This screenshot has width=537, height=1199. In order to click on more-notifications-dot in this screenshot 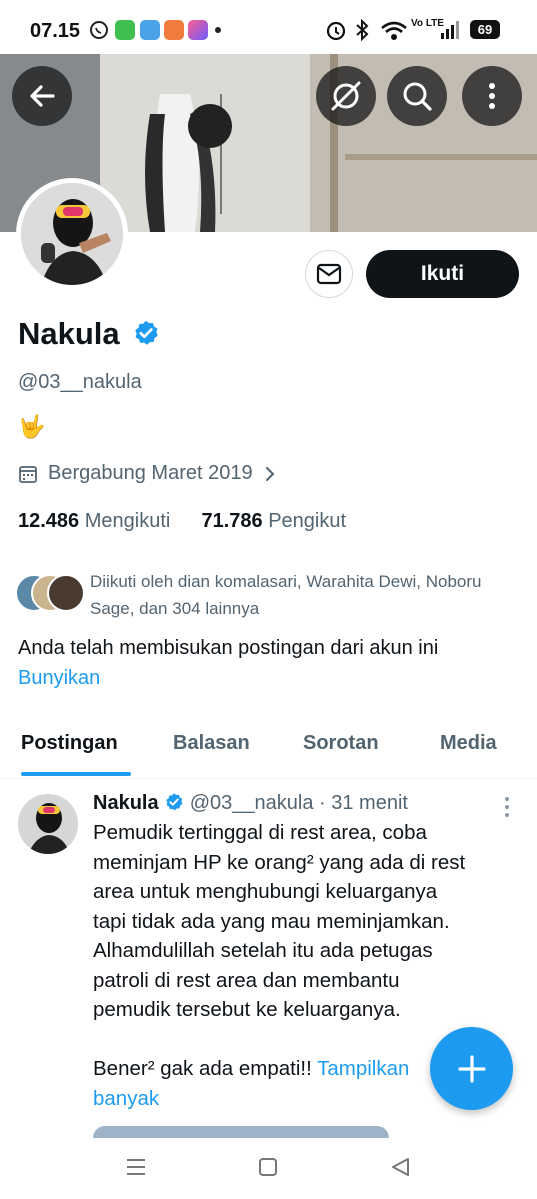, I will do `click(218, 30)`.